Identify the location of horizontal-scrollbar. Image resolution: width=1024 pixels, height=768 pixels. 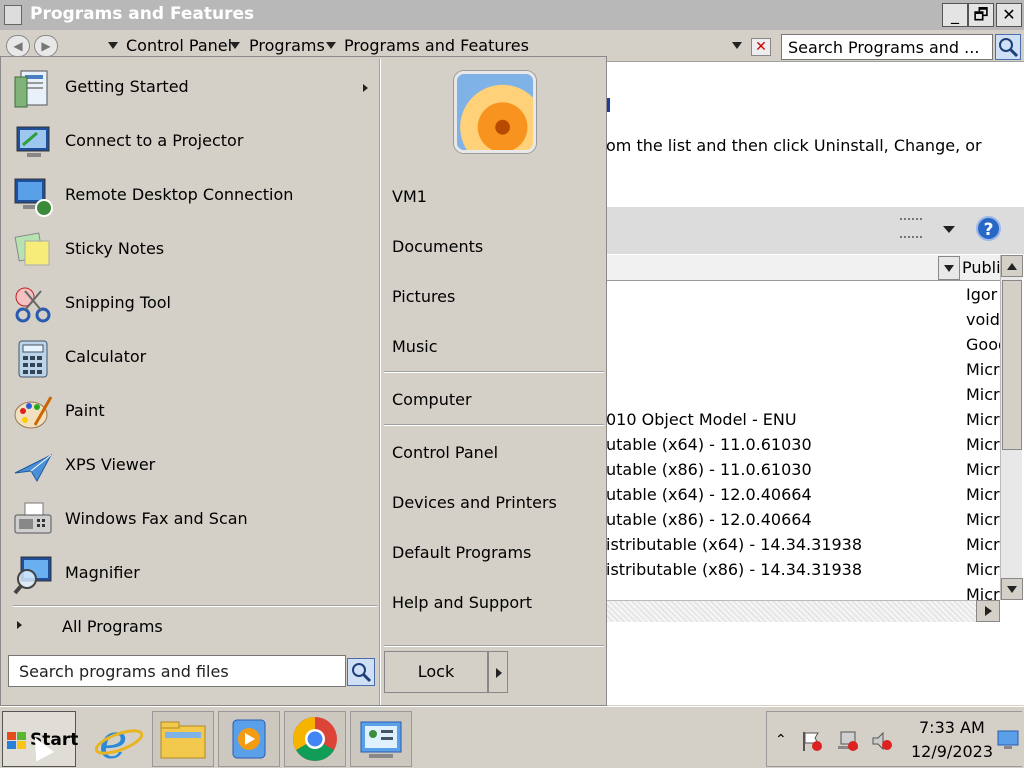
(803, 611).